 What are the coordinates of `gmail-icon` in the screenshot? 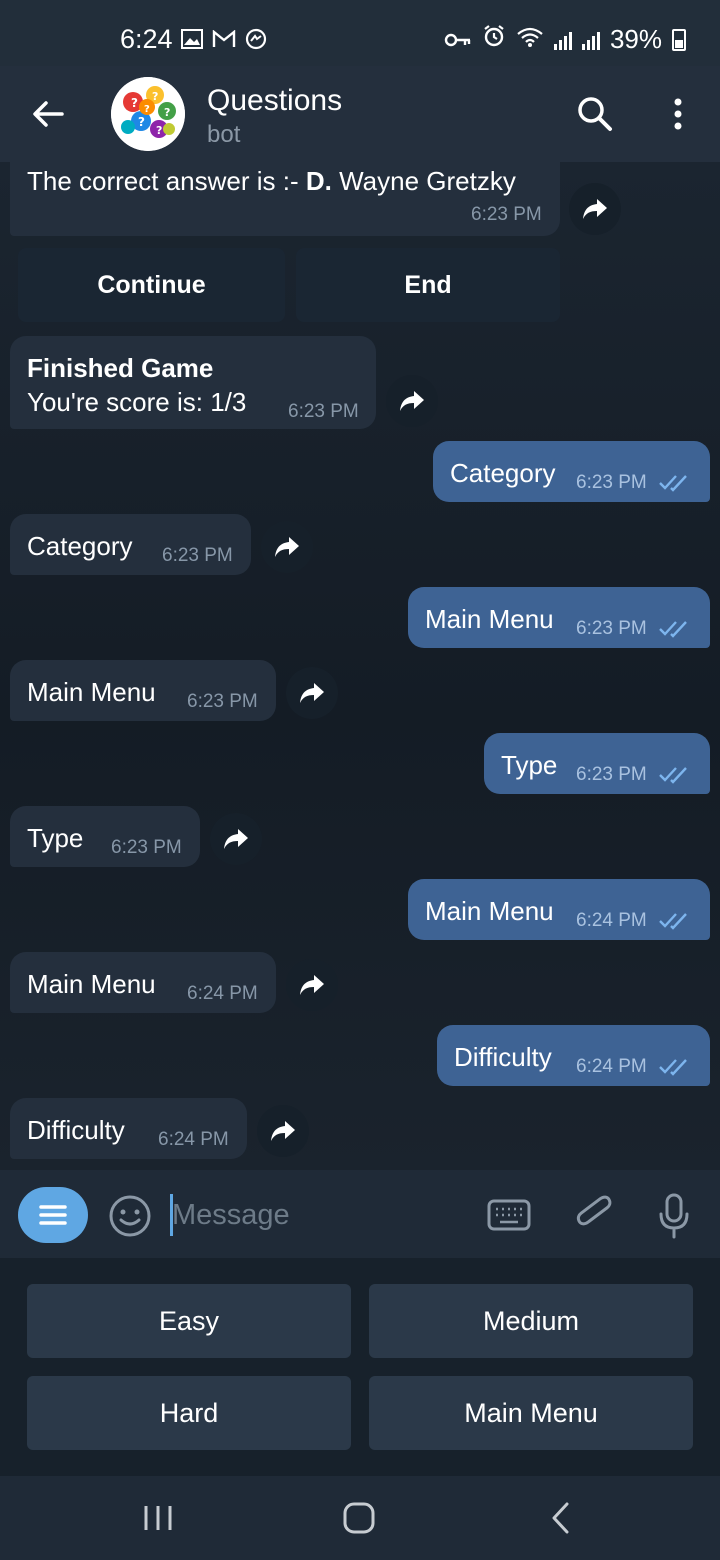 It's located at (224, 39).